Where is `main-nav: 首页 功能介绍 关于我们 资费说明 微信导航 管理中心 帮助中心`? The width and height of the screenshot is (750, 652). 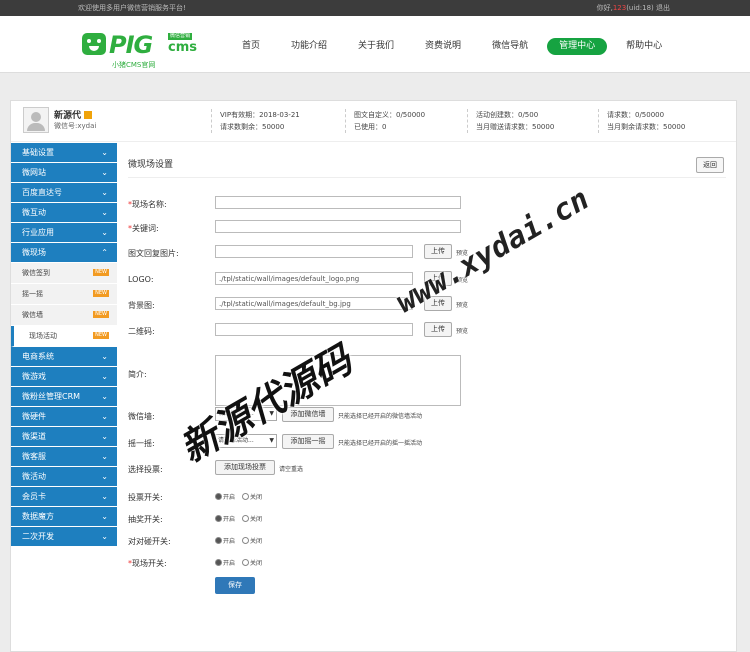
main-nav: 首页 功能介绍 关于我们 资费说明 微信导航 管理中心 帮助中心 is located at coordinates (455, 46).